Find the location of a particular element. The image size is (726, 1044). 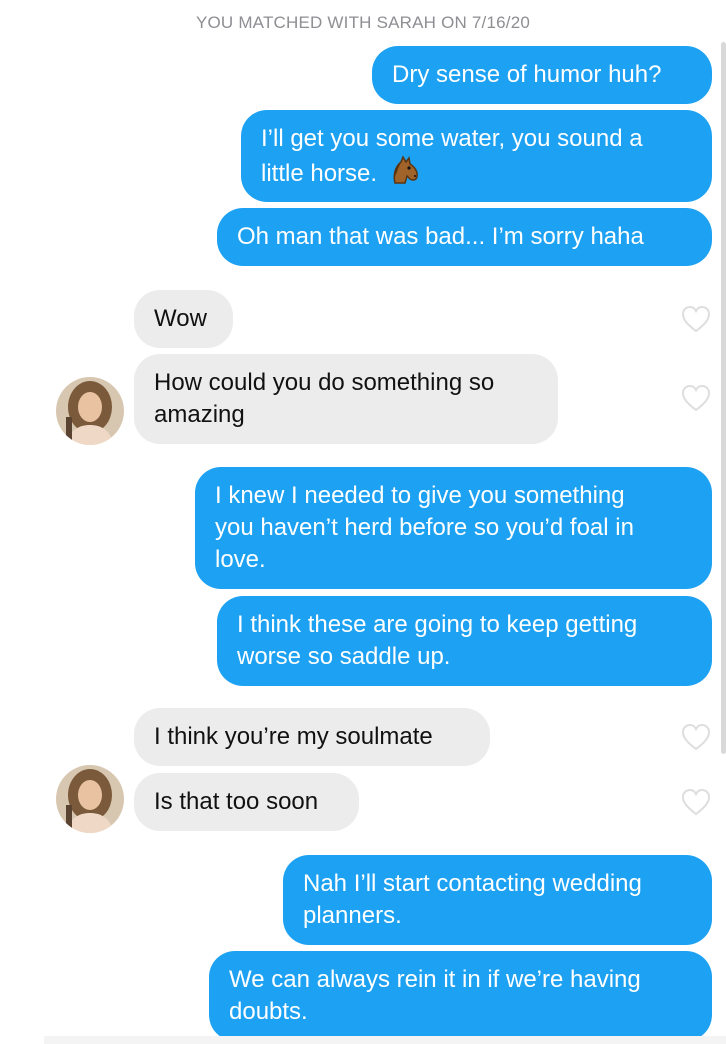

message-line: How could you do something so is located at coordinates (324, 382).